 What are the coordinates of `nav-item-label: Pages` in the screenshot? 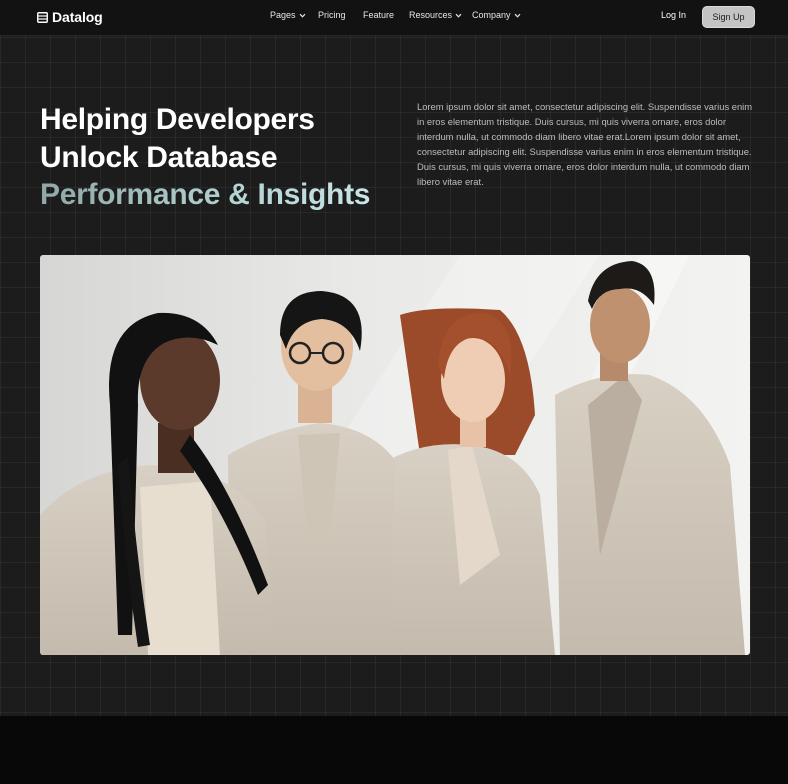 It's located at (283, 15).